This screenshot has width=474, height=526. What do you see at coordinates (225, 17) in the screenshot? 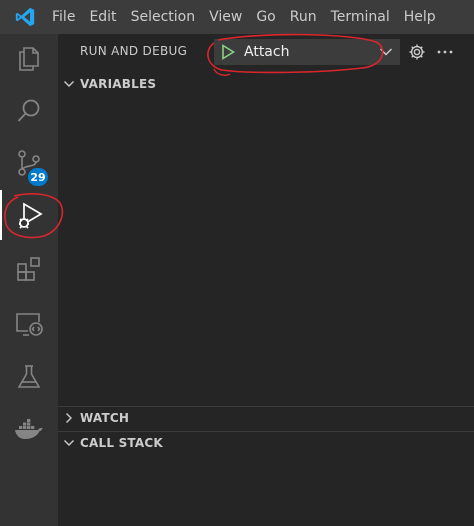
I see `menu-view: View` at bounding box center [225, 17].